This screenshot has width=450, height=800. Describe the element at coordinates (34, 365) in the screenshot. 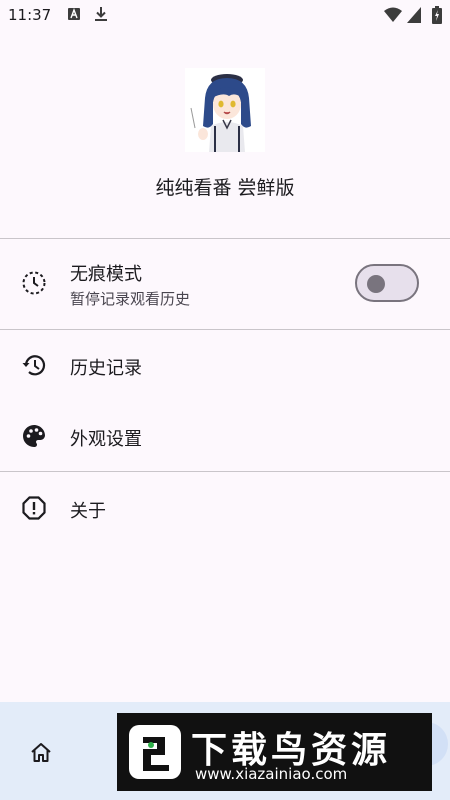

I see `history-icon` at that location.